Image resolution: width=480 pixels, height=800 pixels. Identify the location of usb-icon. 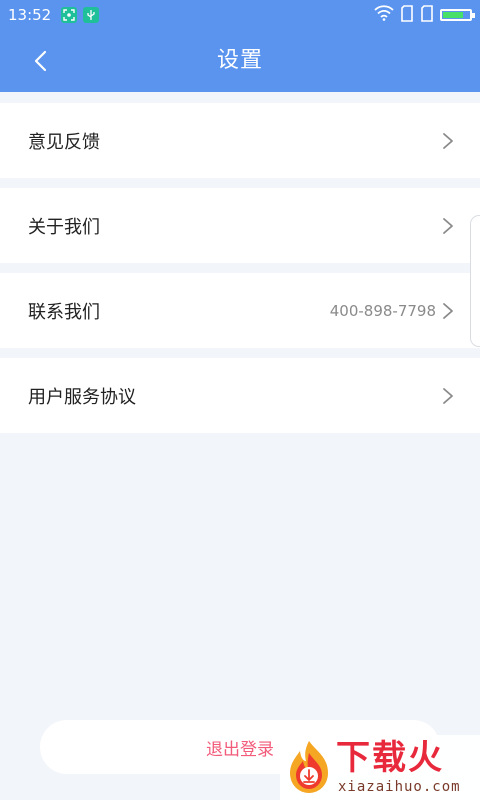
(91, 15).